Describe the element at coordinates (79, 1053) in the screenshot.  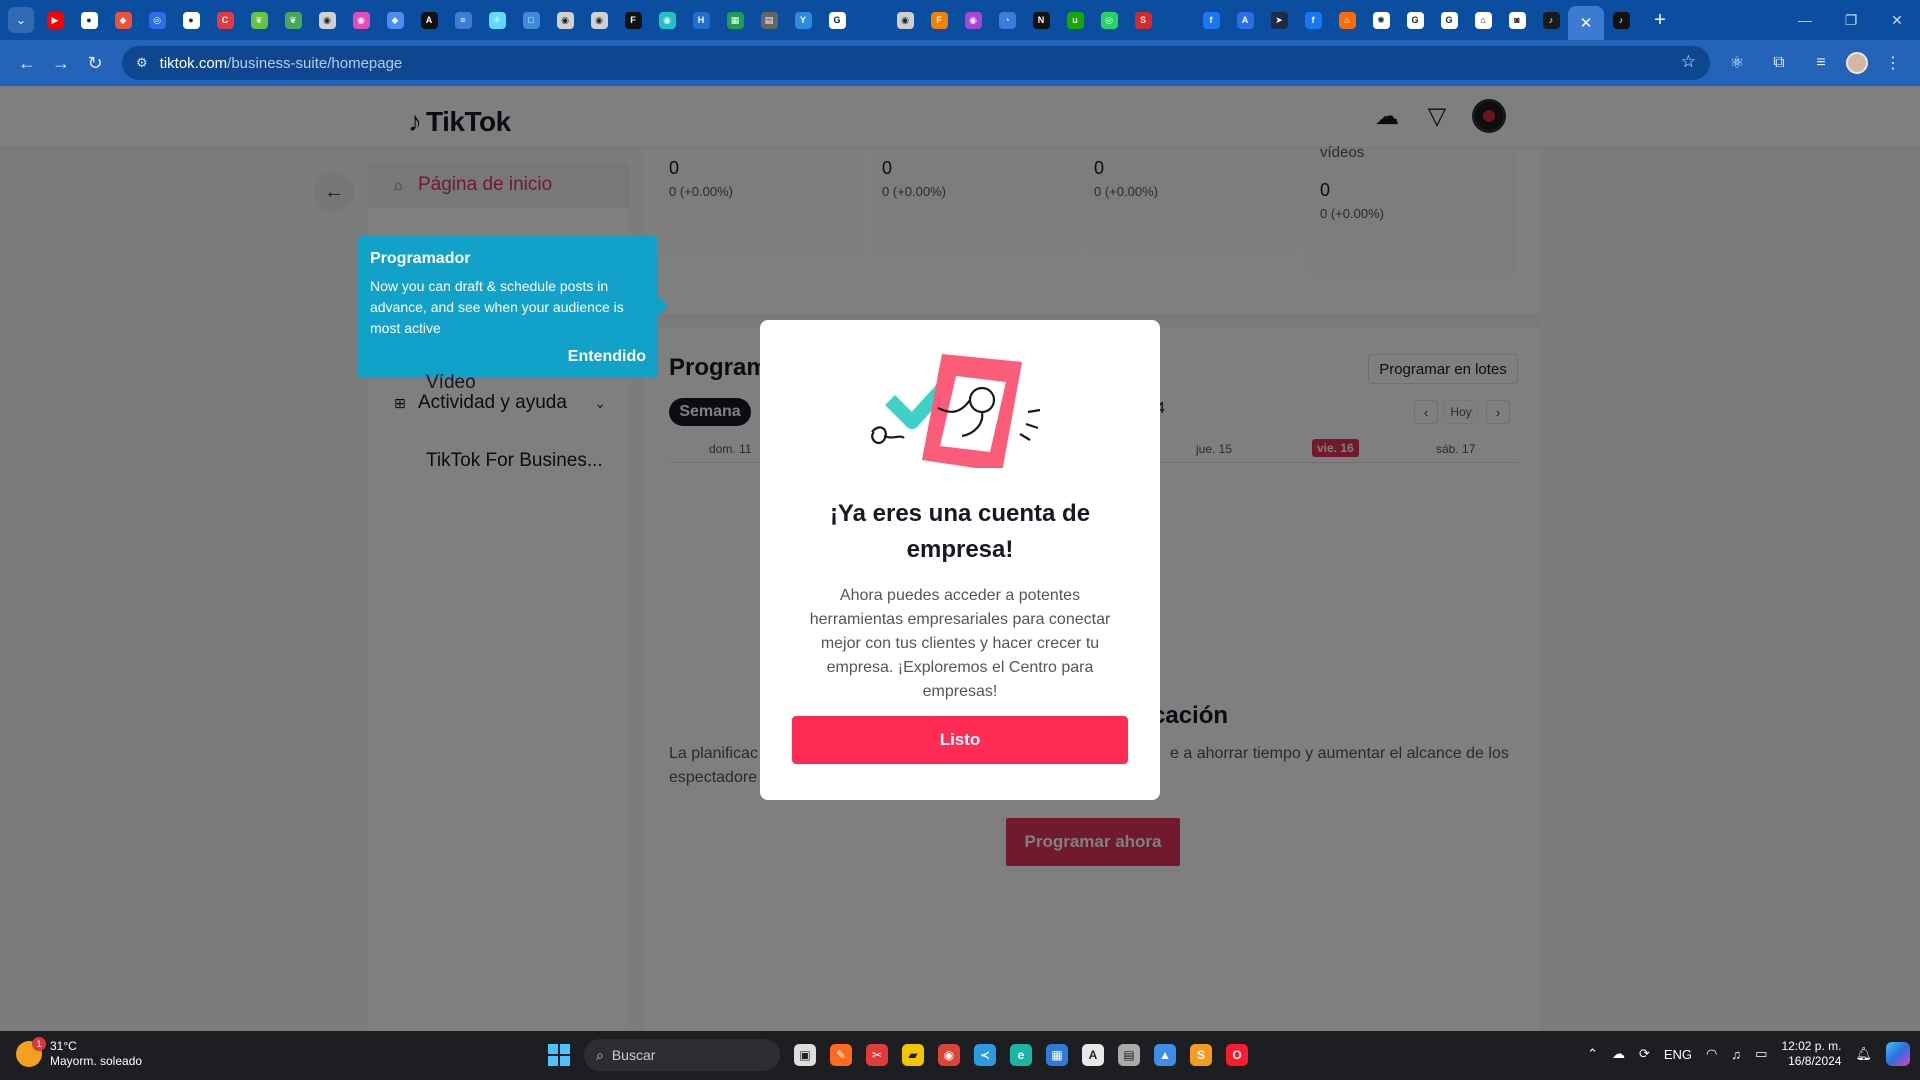
I see `weather-widget: 1 31°C Mayorm. soleado` at that location.